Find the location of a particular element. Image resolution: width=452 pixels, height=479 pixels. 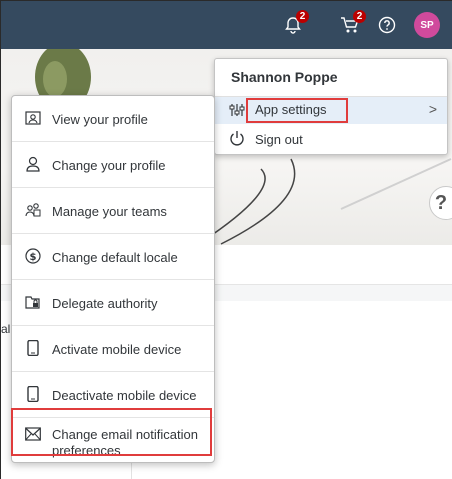

paper-clip-decoration is located at coordinates (327, 201).